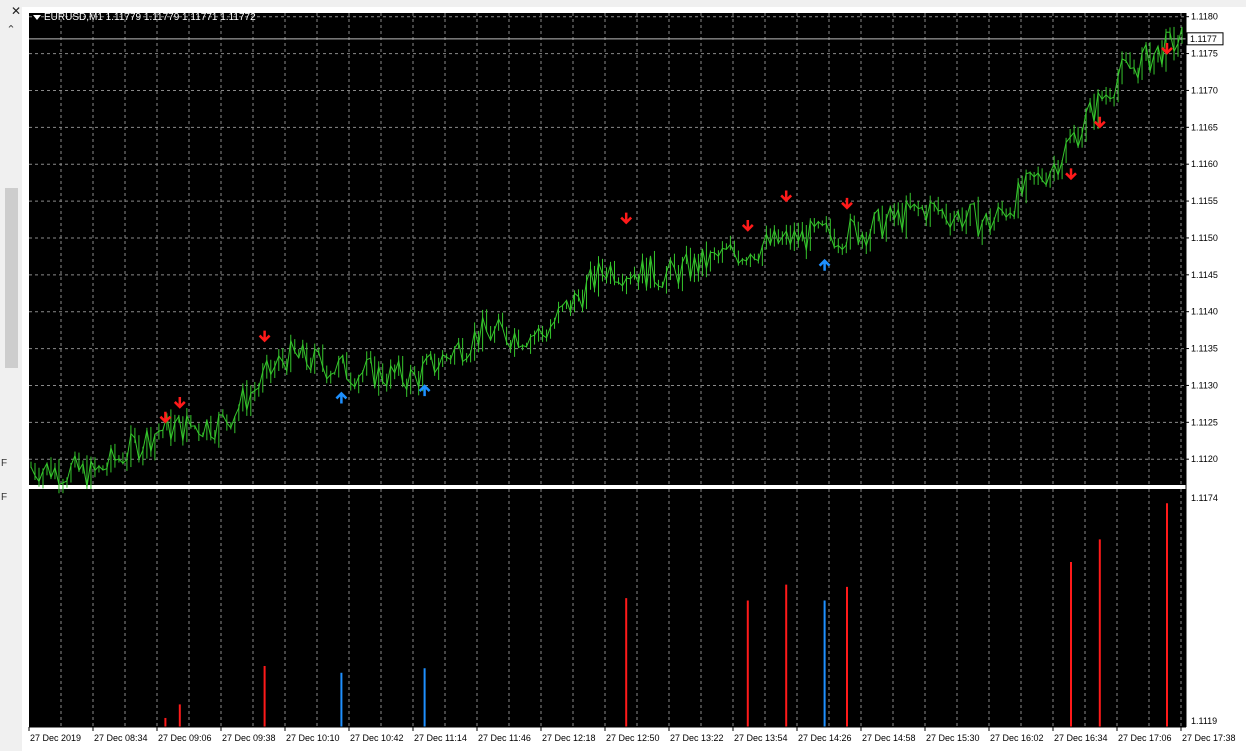  Describe the element at coordinates (1203, 39) in the screenshot. I see `current-price-label: 1.1177` at that location.